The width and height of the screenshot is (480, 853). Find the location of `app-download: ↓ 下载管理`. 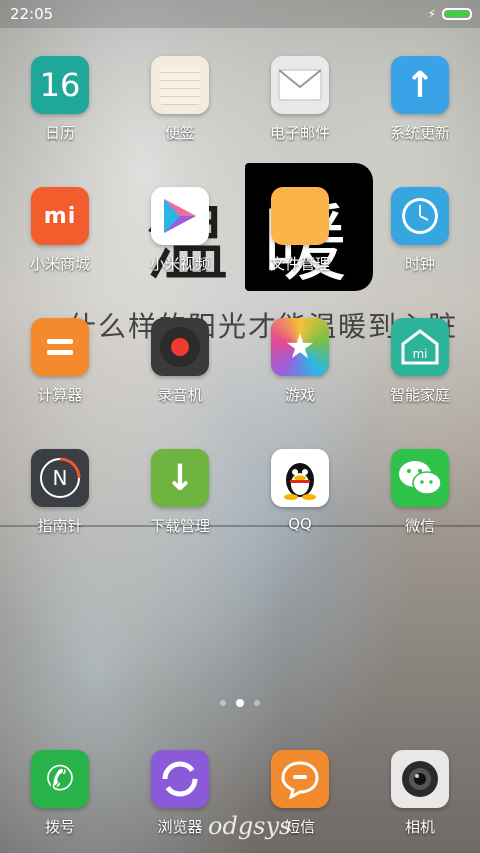

app-download: ↓ 下载管理 is located at coordinates (180, 508).